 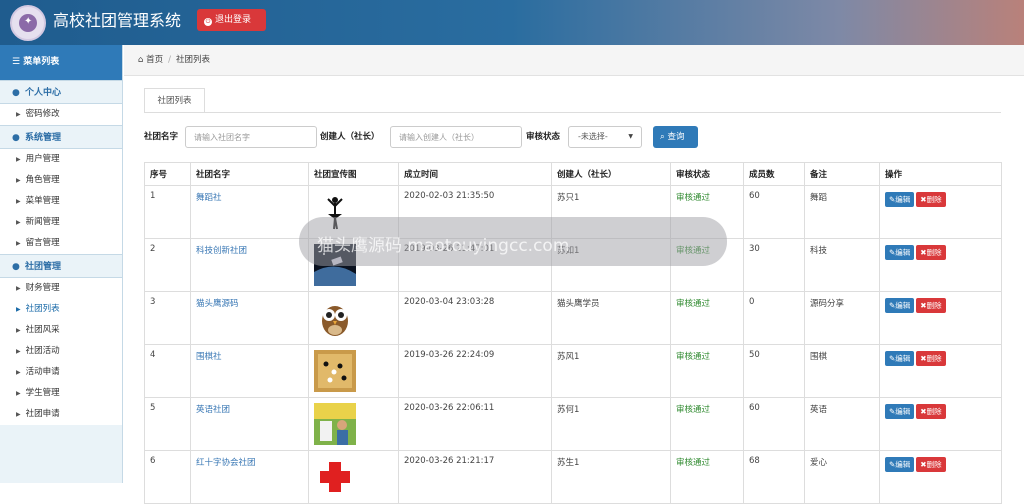 What do you see at coordinates (61, 330) in the screenshot?
I see `sidebar-item: ▶ 社团风采` at bounding box center [61, 330].